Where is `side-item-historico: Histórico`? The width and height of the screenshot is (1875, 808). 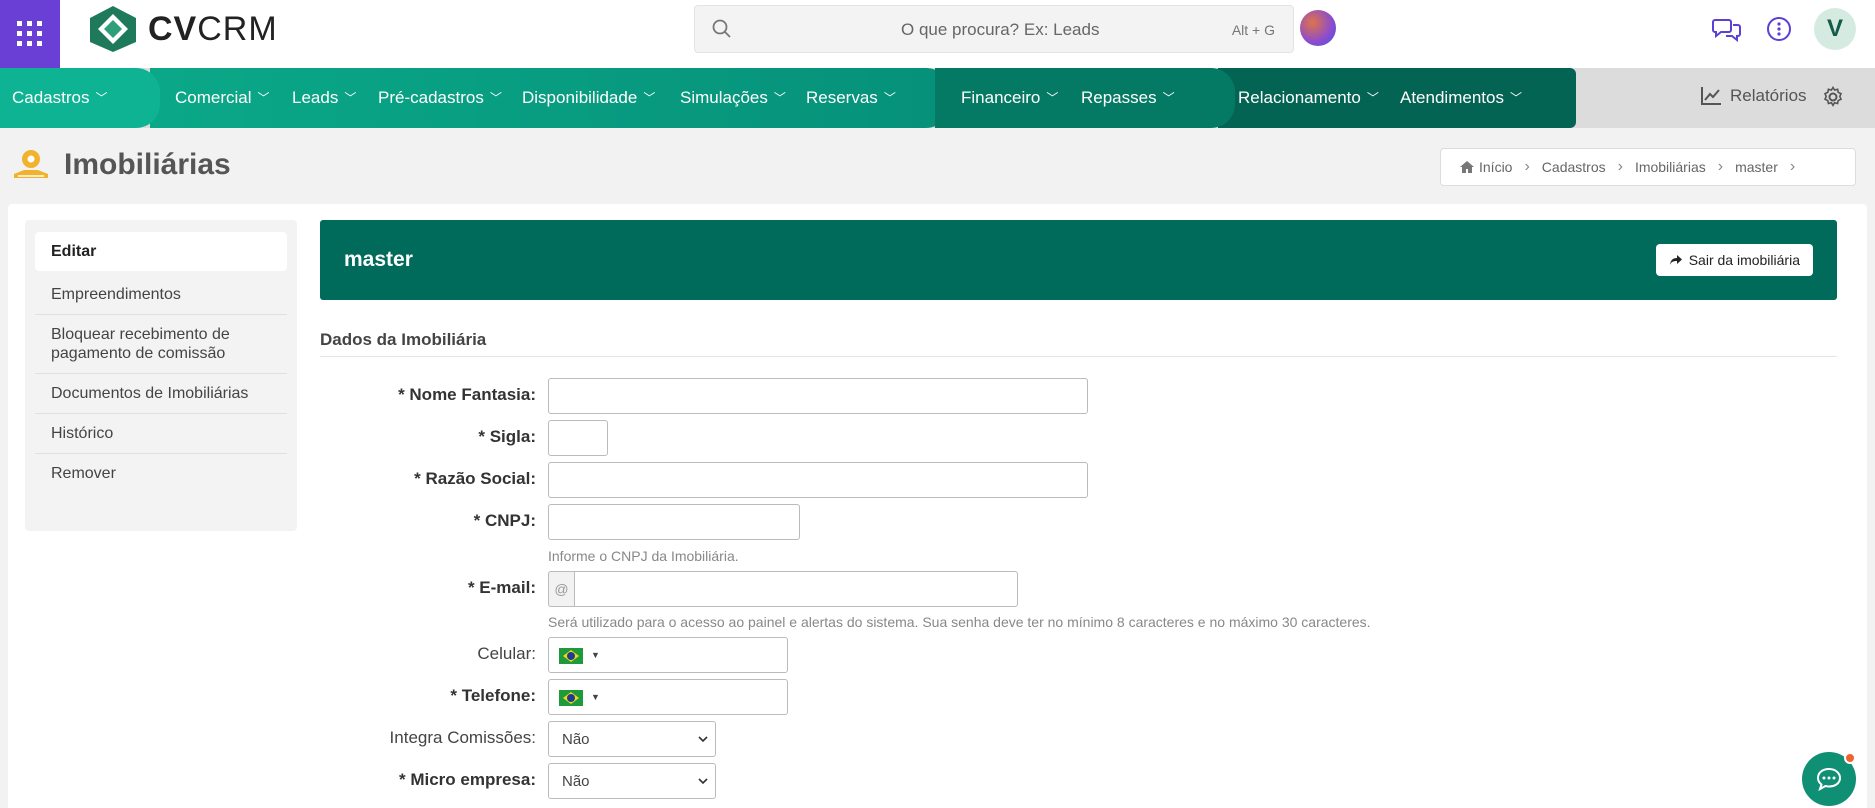 side-item-historico: Histórico is located at coordinates (161, 434).